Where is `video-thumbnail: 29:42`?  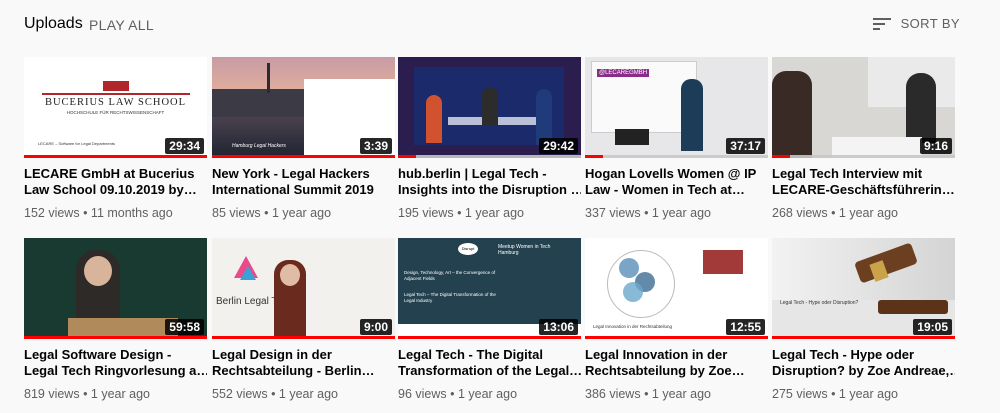
video-thumbnail: 29:42 is located at coordinates (489, 107).